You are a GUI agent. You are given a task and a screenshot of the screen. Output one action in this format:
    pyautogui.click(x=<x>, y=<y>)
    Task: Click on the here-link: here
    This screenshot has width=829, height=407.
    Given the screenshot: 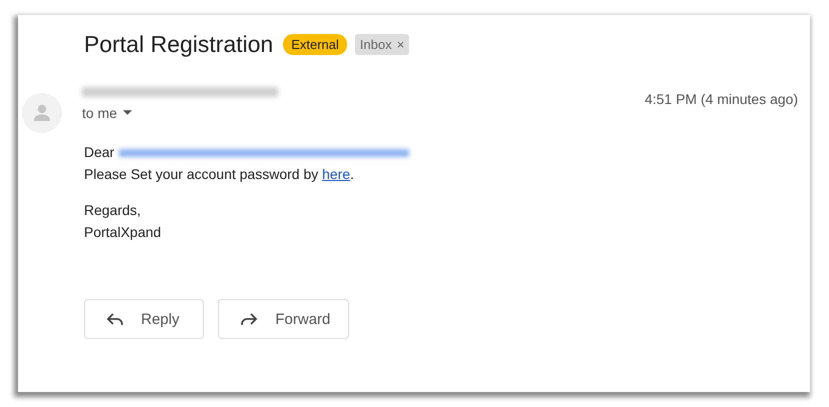 What is the action you would take?
    pyautogui.click(x=336, y=174)
    